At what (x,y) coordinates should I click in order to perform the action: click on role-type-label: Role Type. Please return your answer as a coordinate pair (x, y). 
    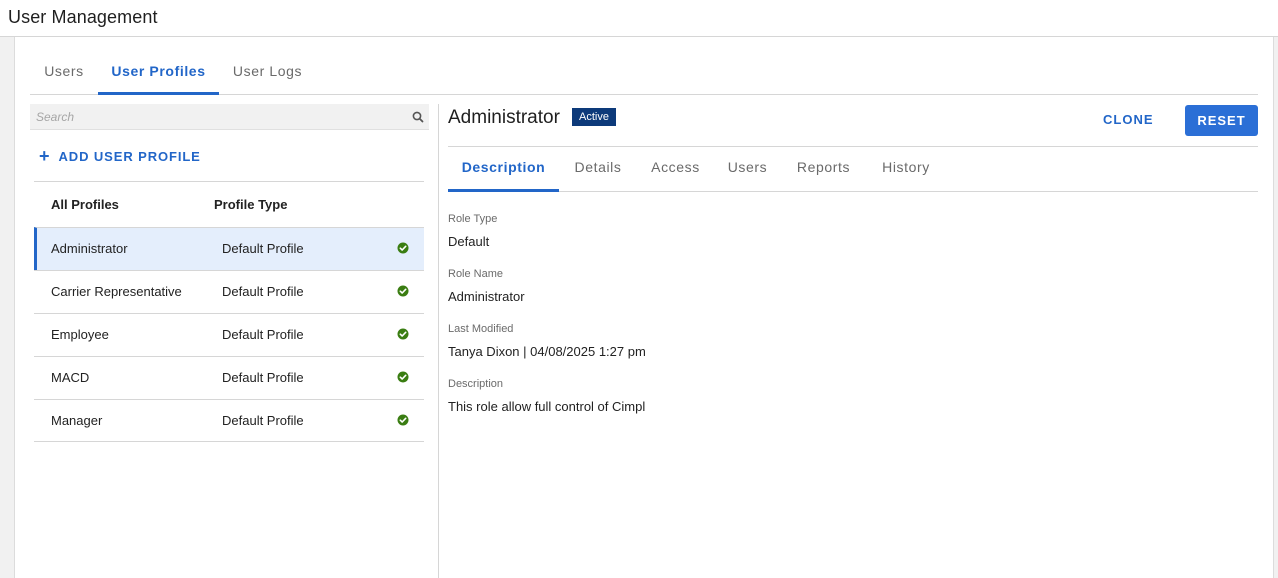
    Looking at the image, I should click on (473, 219).